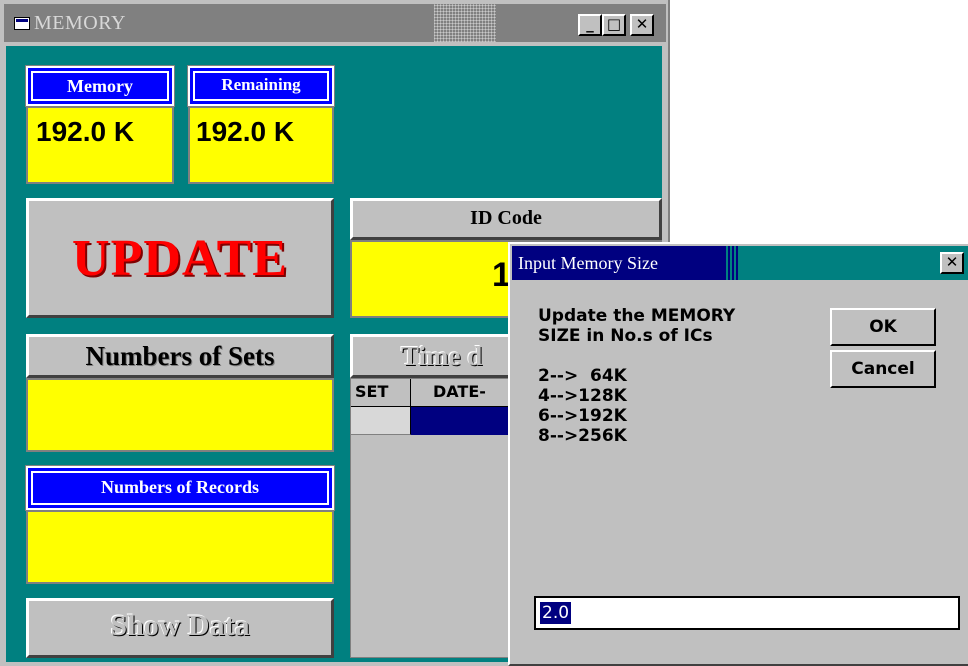 Image resolution: width=968 pixels, height=666 pixels. I want to click on sets-label: Numbers of Sets, so click(180, 356).